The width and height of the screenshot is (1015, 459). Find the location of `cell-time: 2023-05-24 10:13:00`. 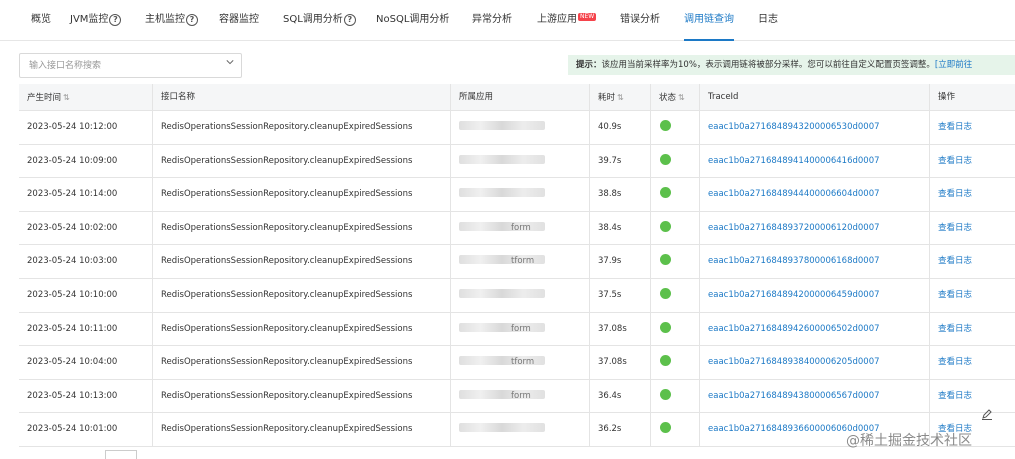

cell-time: 2023-05-24 10:13:00 is located at coordinates (72, 395).